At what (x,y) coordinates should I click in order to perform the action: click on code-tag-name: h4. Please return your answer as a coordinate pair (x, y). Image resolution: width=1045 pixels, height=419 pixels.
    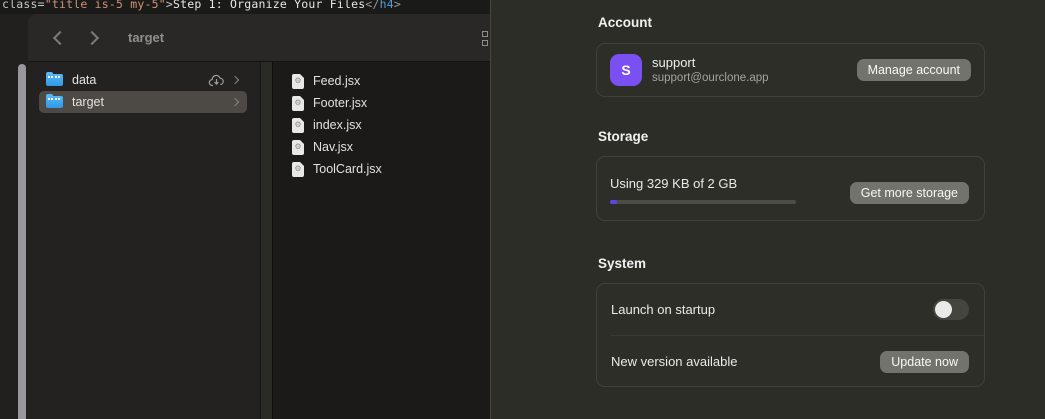
    Looking at the image, I should click on (386, 5).